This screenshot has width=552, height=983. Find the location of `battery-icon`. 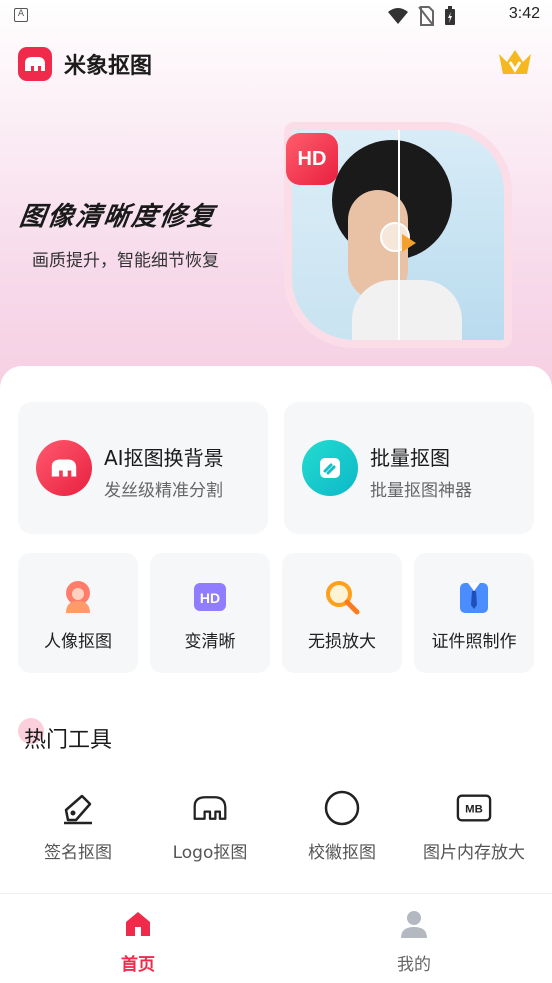

battery-icon is located at coordinates (450, 15).